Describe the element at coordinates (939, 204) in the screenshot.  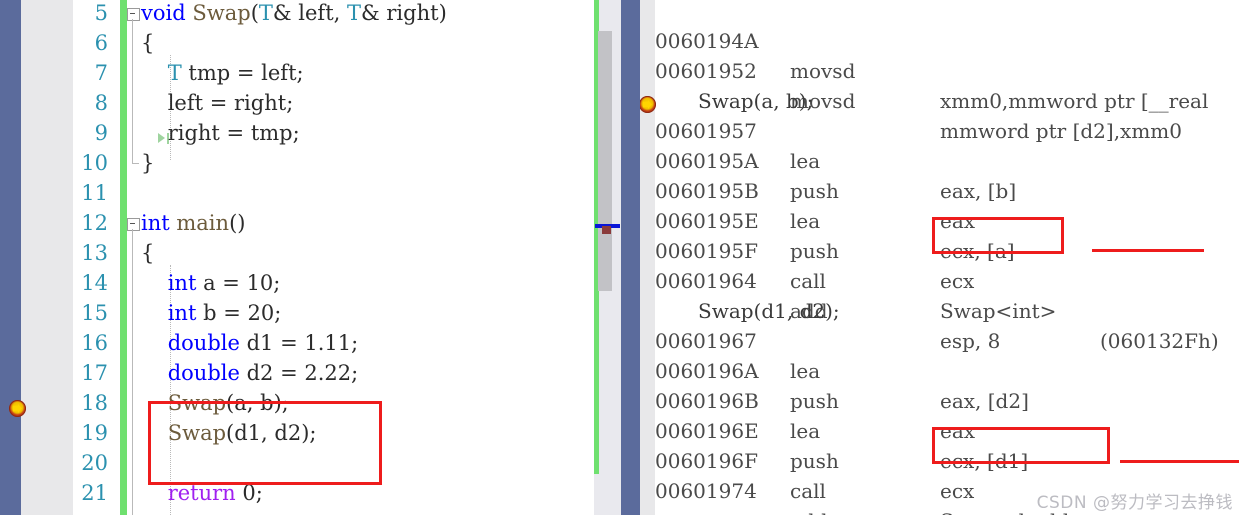
I see `disassembly-row: 0060195B lea ecx, [a]` at that location.